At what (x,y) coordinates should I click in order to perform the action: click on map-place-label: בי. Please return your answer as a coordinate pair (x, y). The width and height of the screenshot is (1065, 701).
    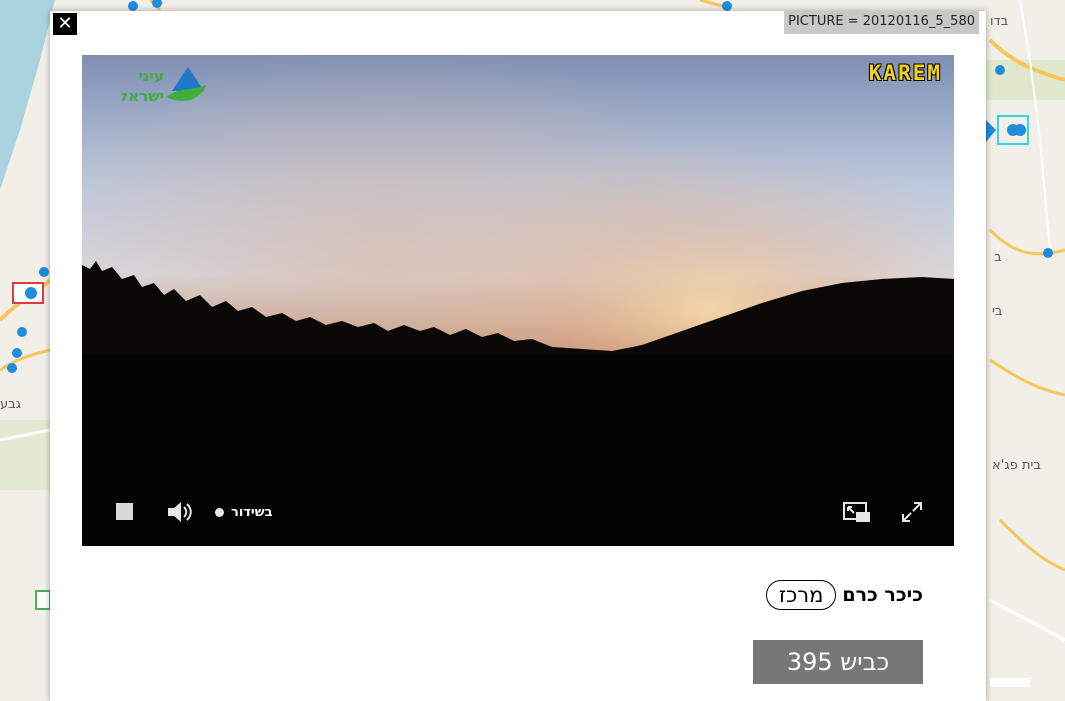
    Looking at the image, I should click on (997, 311).